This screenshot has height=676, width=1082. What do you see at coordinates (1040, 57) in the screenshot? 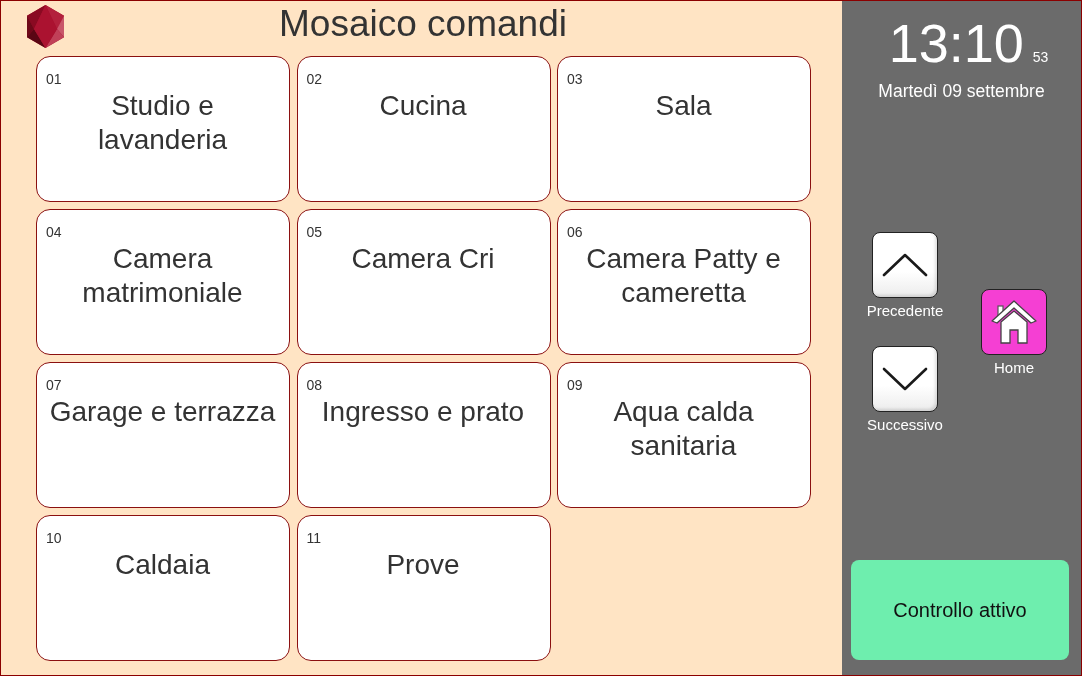
I see `clock-seconds: 53` at bounding box center [1040, 57].